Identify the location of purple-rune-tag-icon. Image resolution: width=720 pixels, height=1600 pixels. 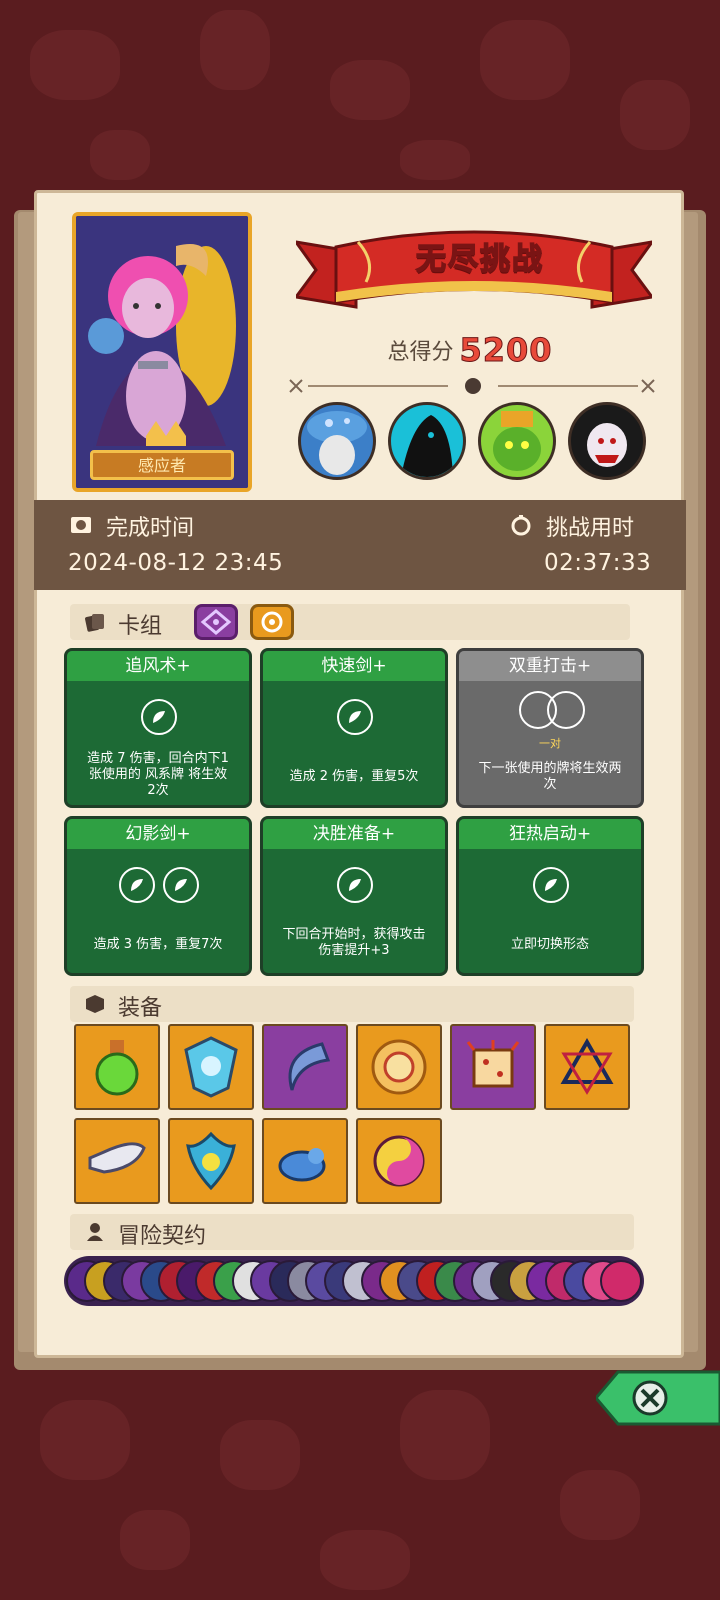
(216, 622).